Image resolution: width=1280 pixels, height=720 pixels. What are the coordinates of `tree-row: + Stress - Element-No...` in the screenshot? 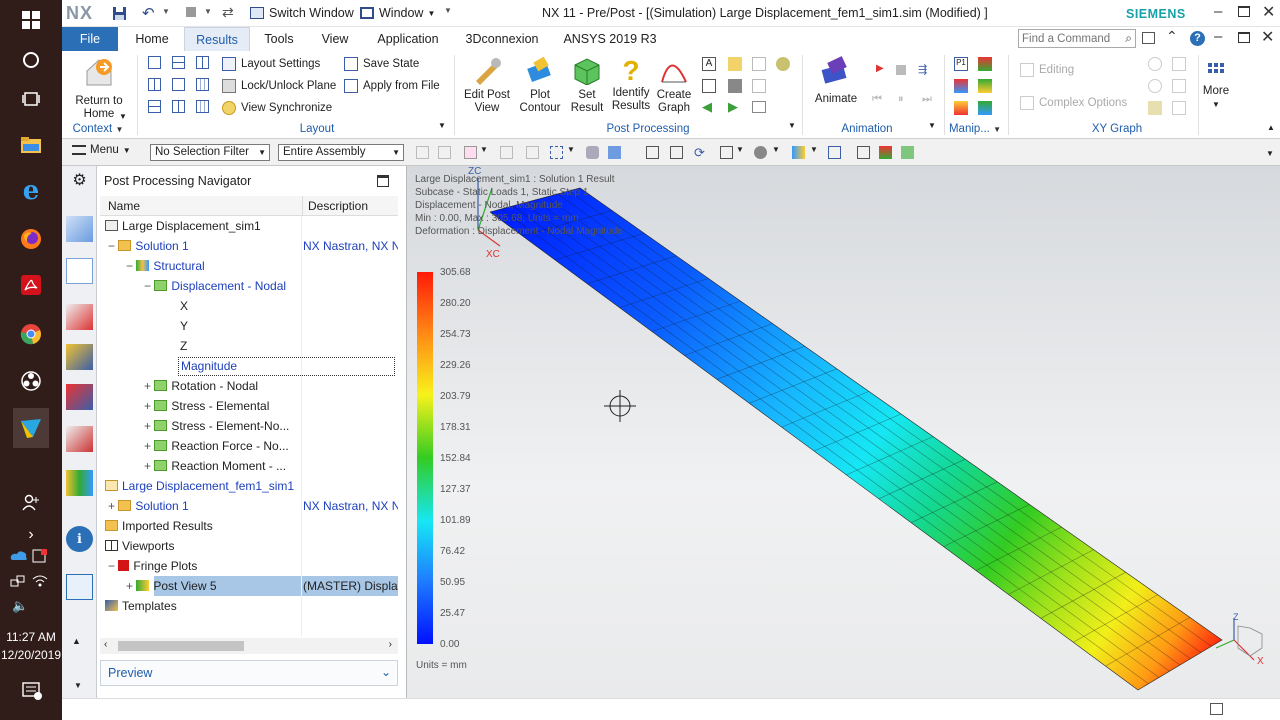 It's located at (248, 426).